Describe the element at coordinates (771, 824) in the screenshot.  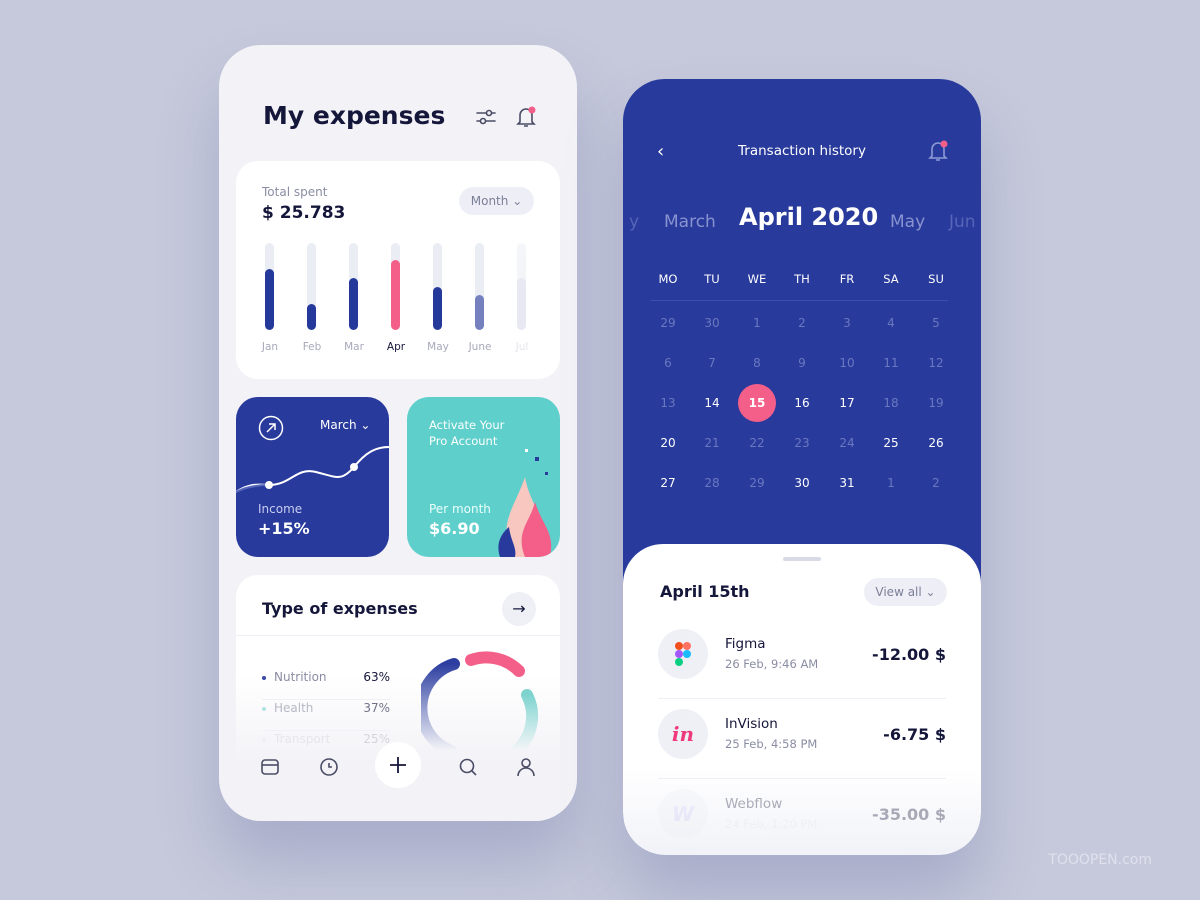
I see `transaction-date: 24 Feb, 1:20 PM` at that location.